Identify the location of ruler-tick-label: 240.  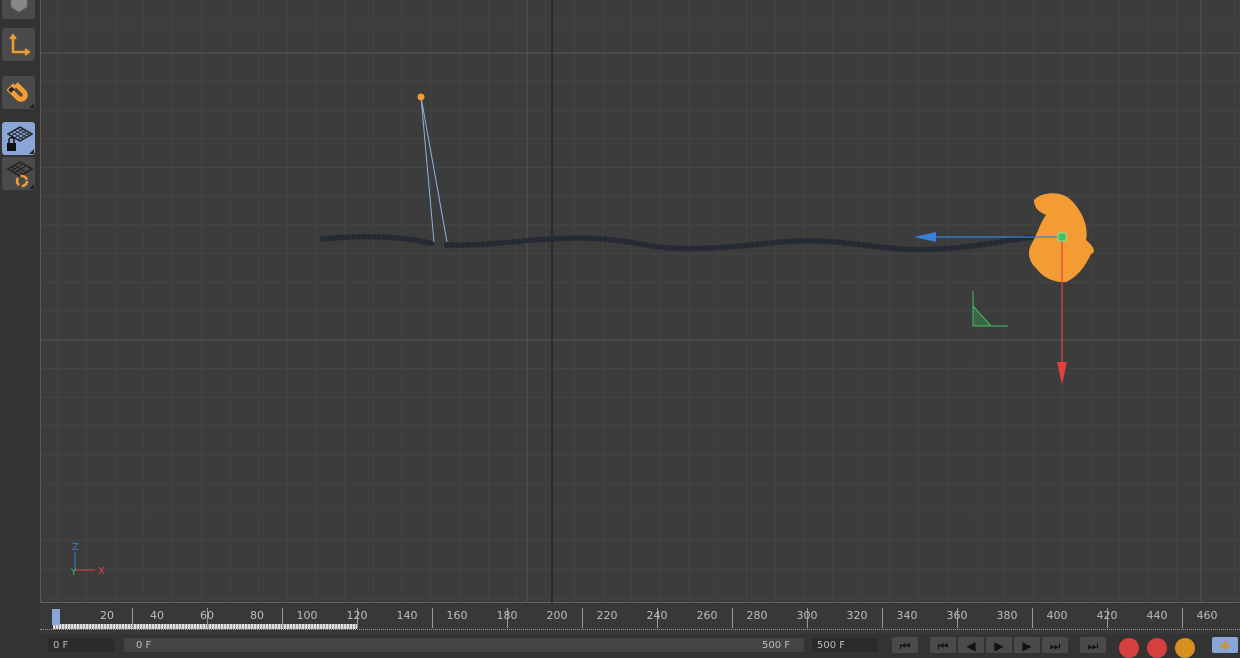
(657, 615).